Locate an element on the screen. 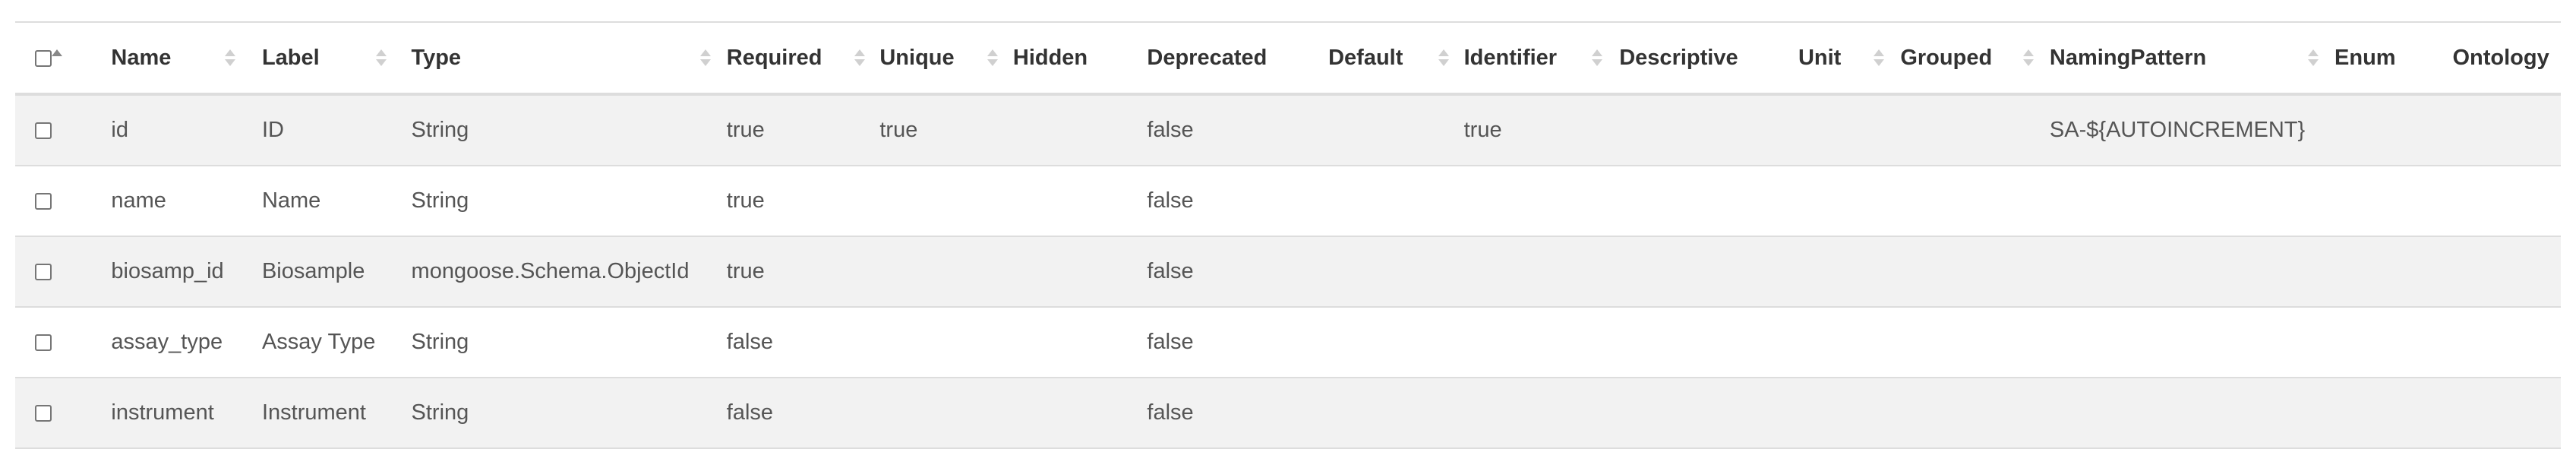 The width and height of the screenshot is (2576, 449). cell-unique: true is located at coordinates (946, 130).